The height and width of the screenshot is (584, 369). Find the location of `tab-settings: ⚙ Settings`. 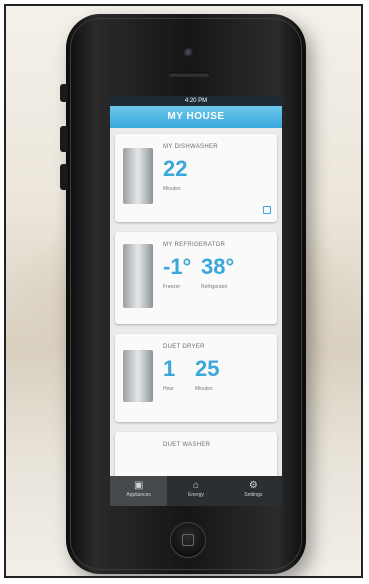

tab-settings: ⚙ Settings is located at coordinates (253, 491).